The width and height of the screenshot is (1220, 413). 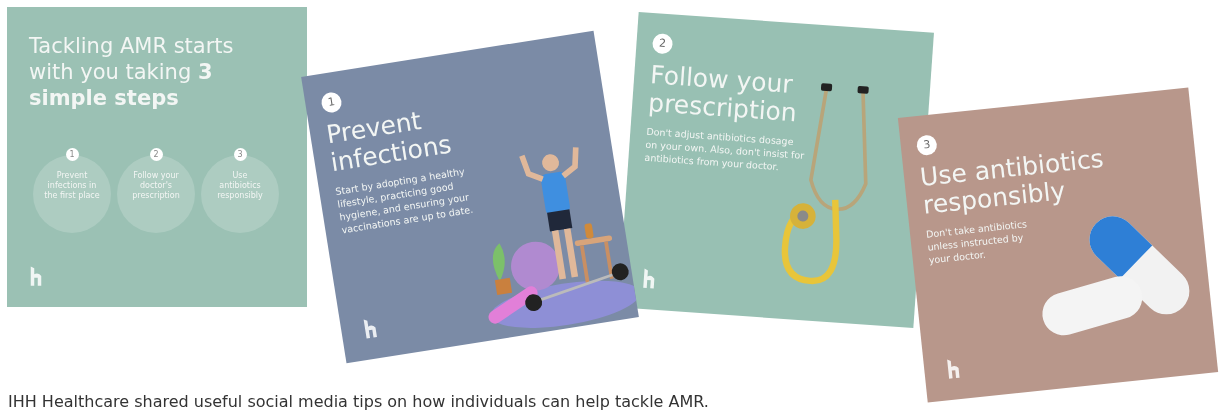 I want to click on card-title: Tackling AMR starts with you taking 3 simple steps, so click(x=132, y=72).